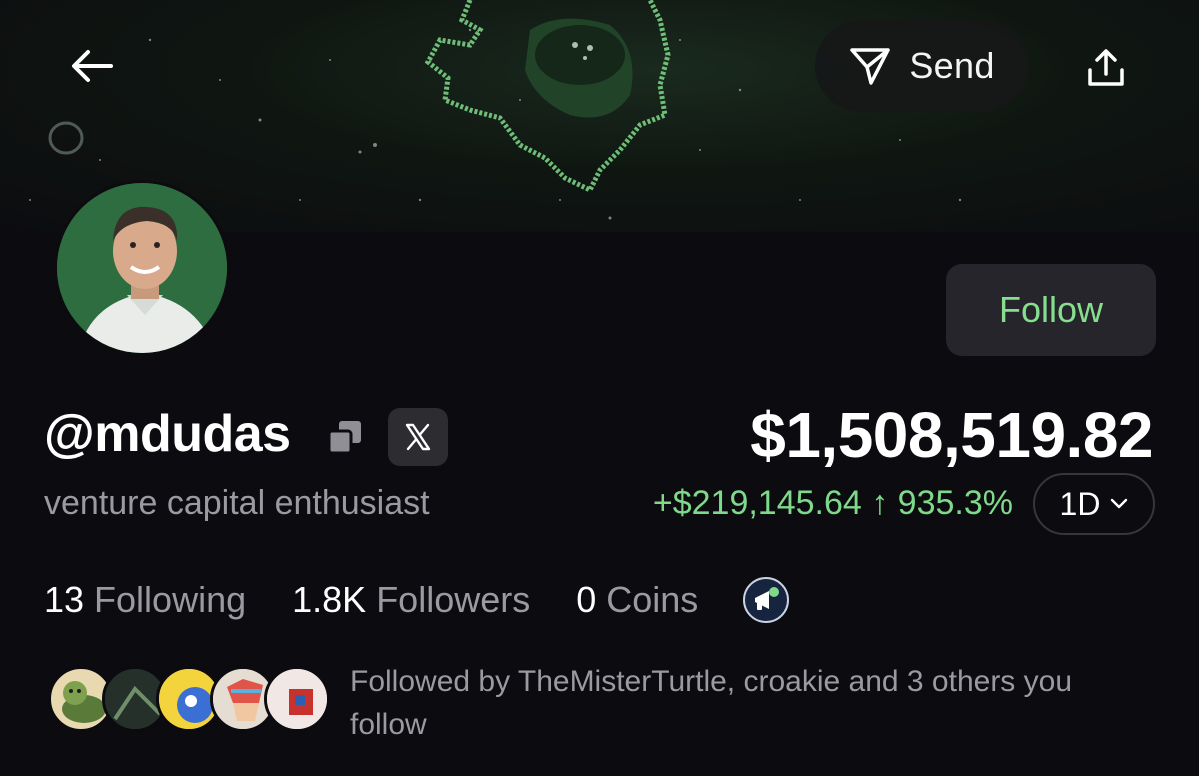 This screenshot has height=776, width=1199. I want to click on profile-stats: 13 Following 1.8K Followers 0 Coins, so click(417, 600).